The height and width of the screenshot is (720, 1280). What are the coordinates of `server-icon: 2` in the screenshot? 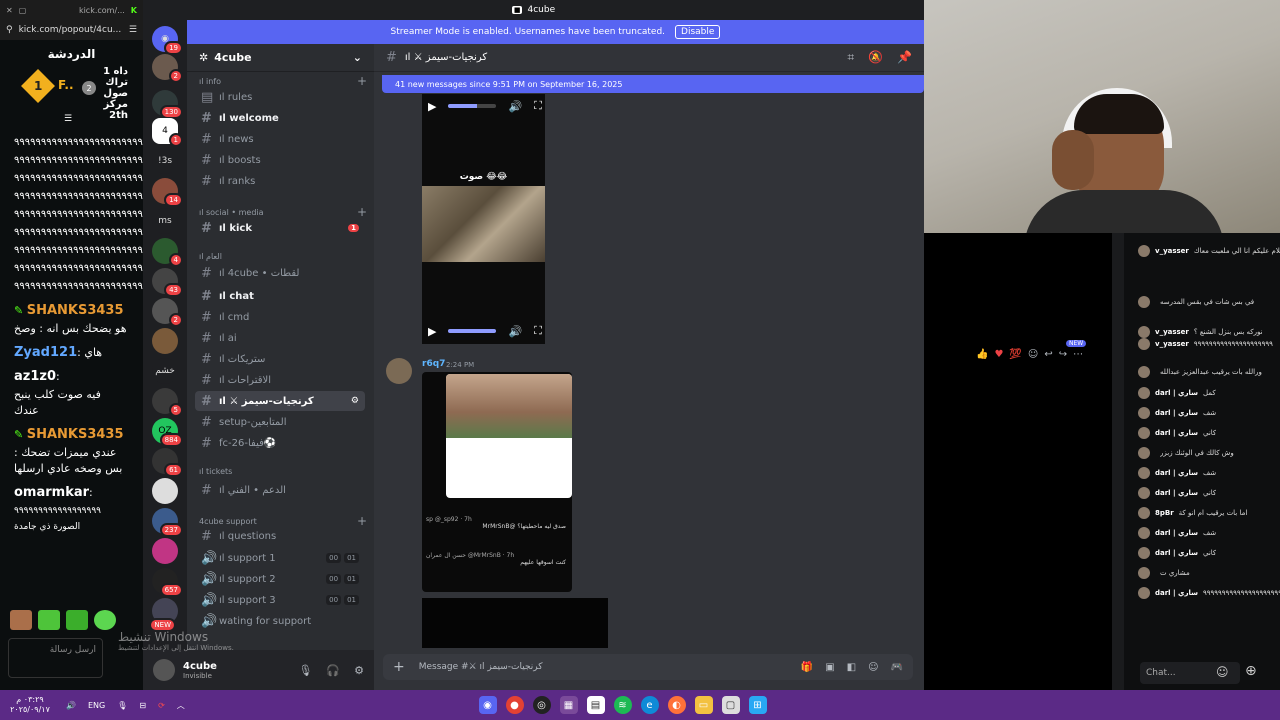 It's located at (167, 312).